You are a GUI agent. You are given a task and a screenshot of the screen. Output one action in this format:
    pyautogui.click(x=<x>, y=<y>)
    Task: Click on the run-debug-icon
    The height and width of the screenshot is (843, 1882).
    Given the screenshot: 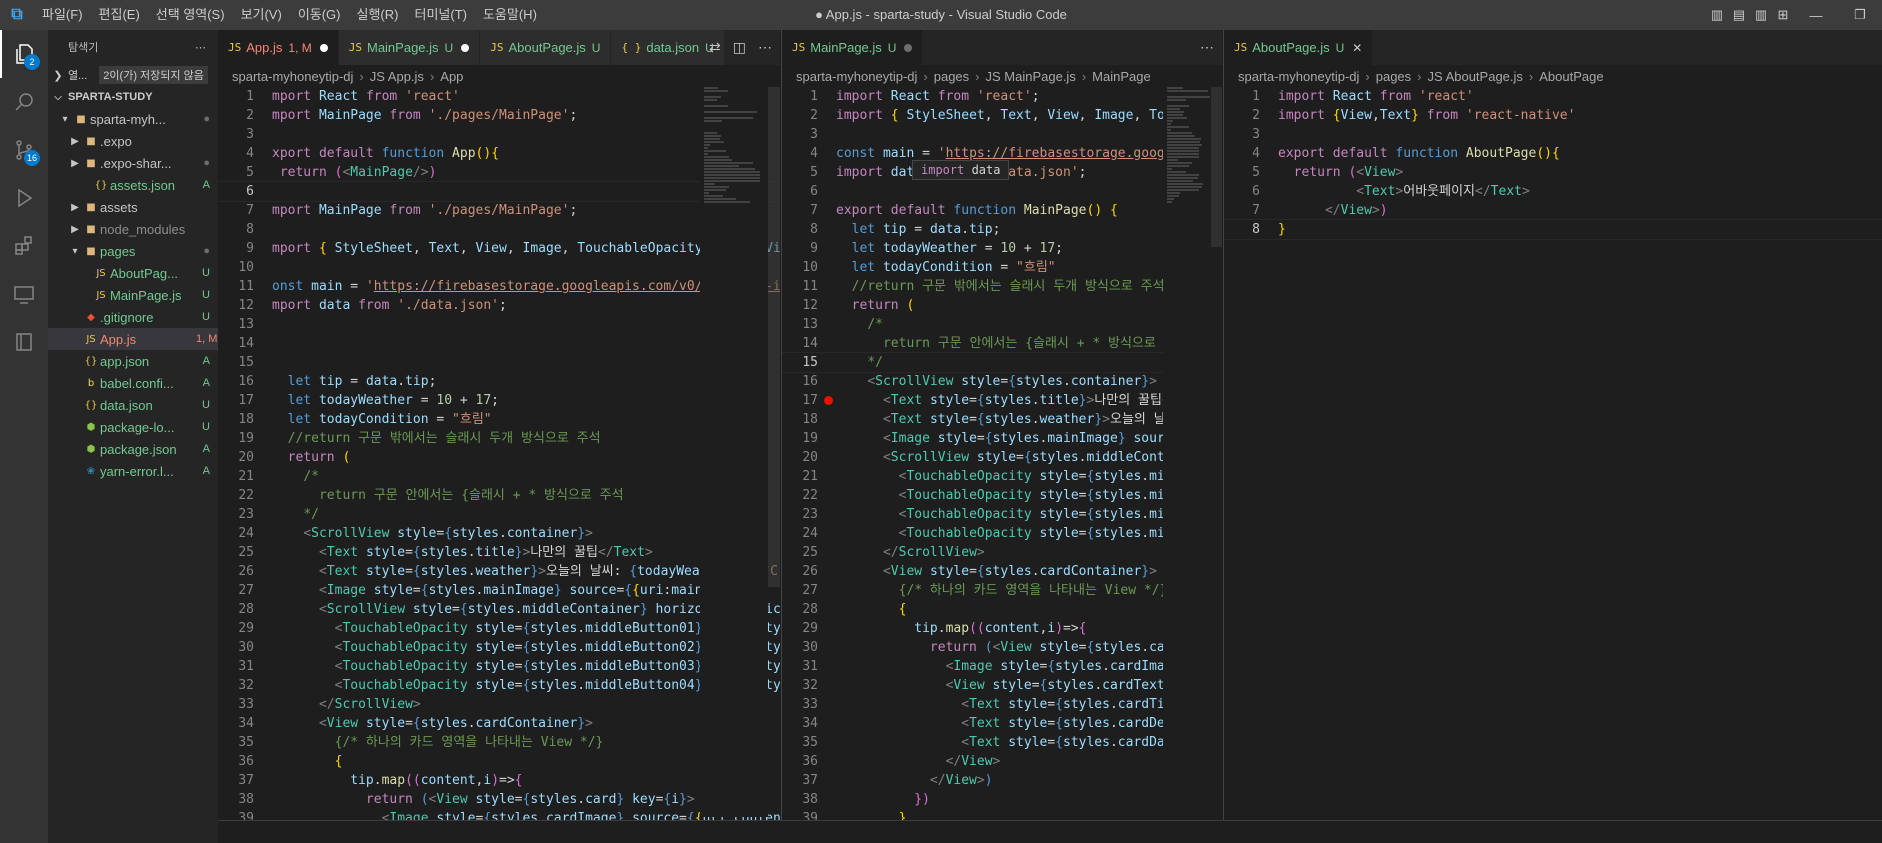 What is the action you would take?
    pyautogui.click(x=24, y=198)
    